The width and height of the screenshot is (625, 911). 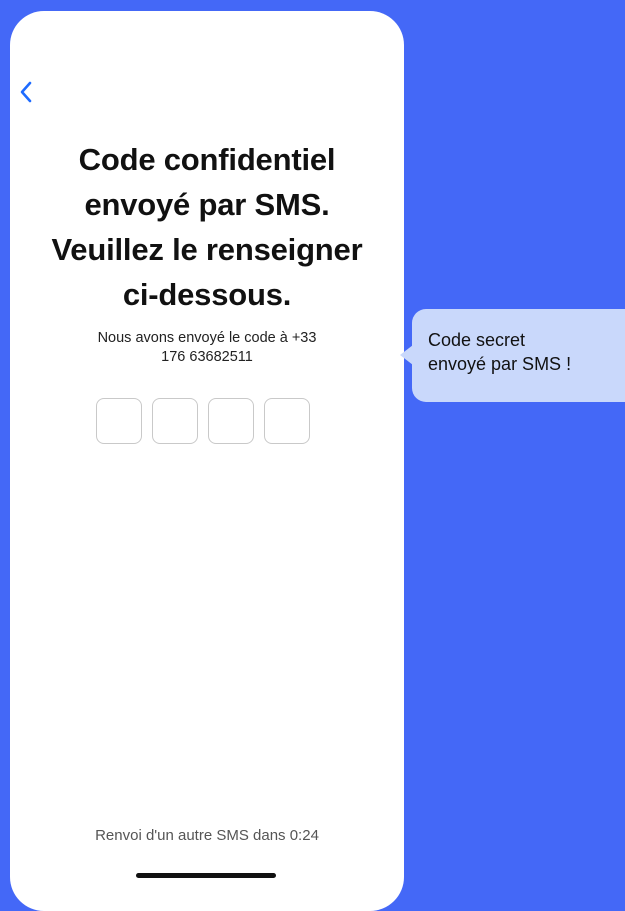 What do you see at coordinates (207, 357) in the screenshot?
I see `notice-line: 176 63682511` at bounding box center [207, 357].